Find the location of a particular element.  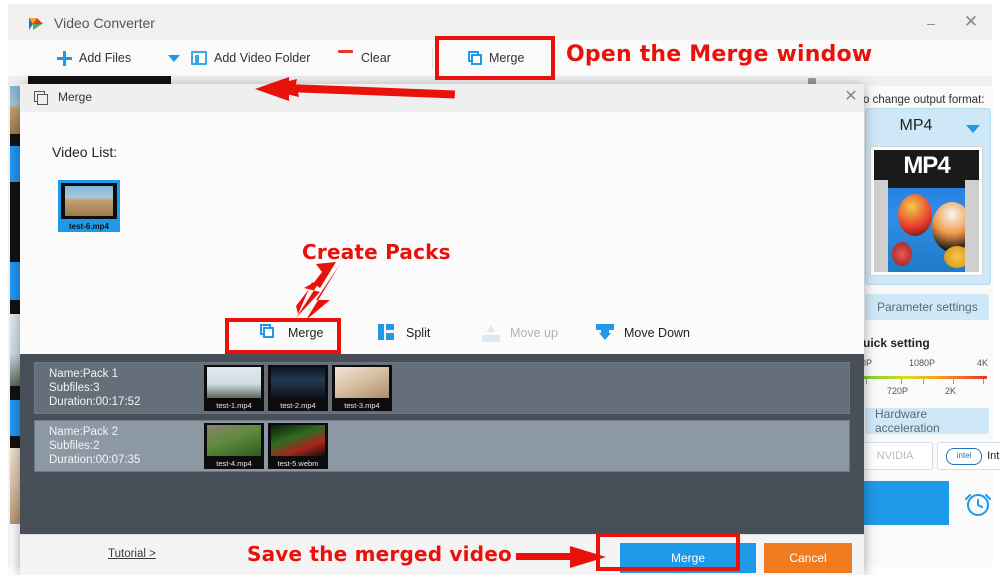

trash-icon is located at coordinates (346, 58).